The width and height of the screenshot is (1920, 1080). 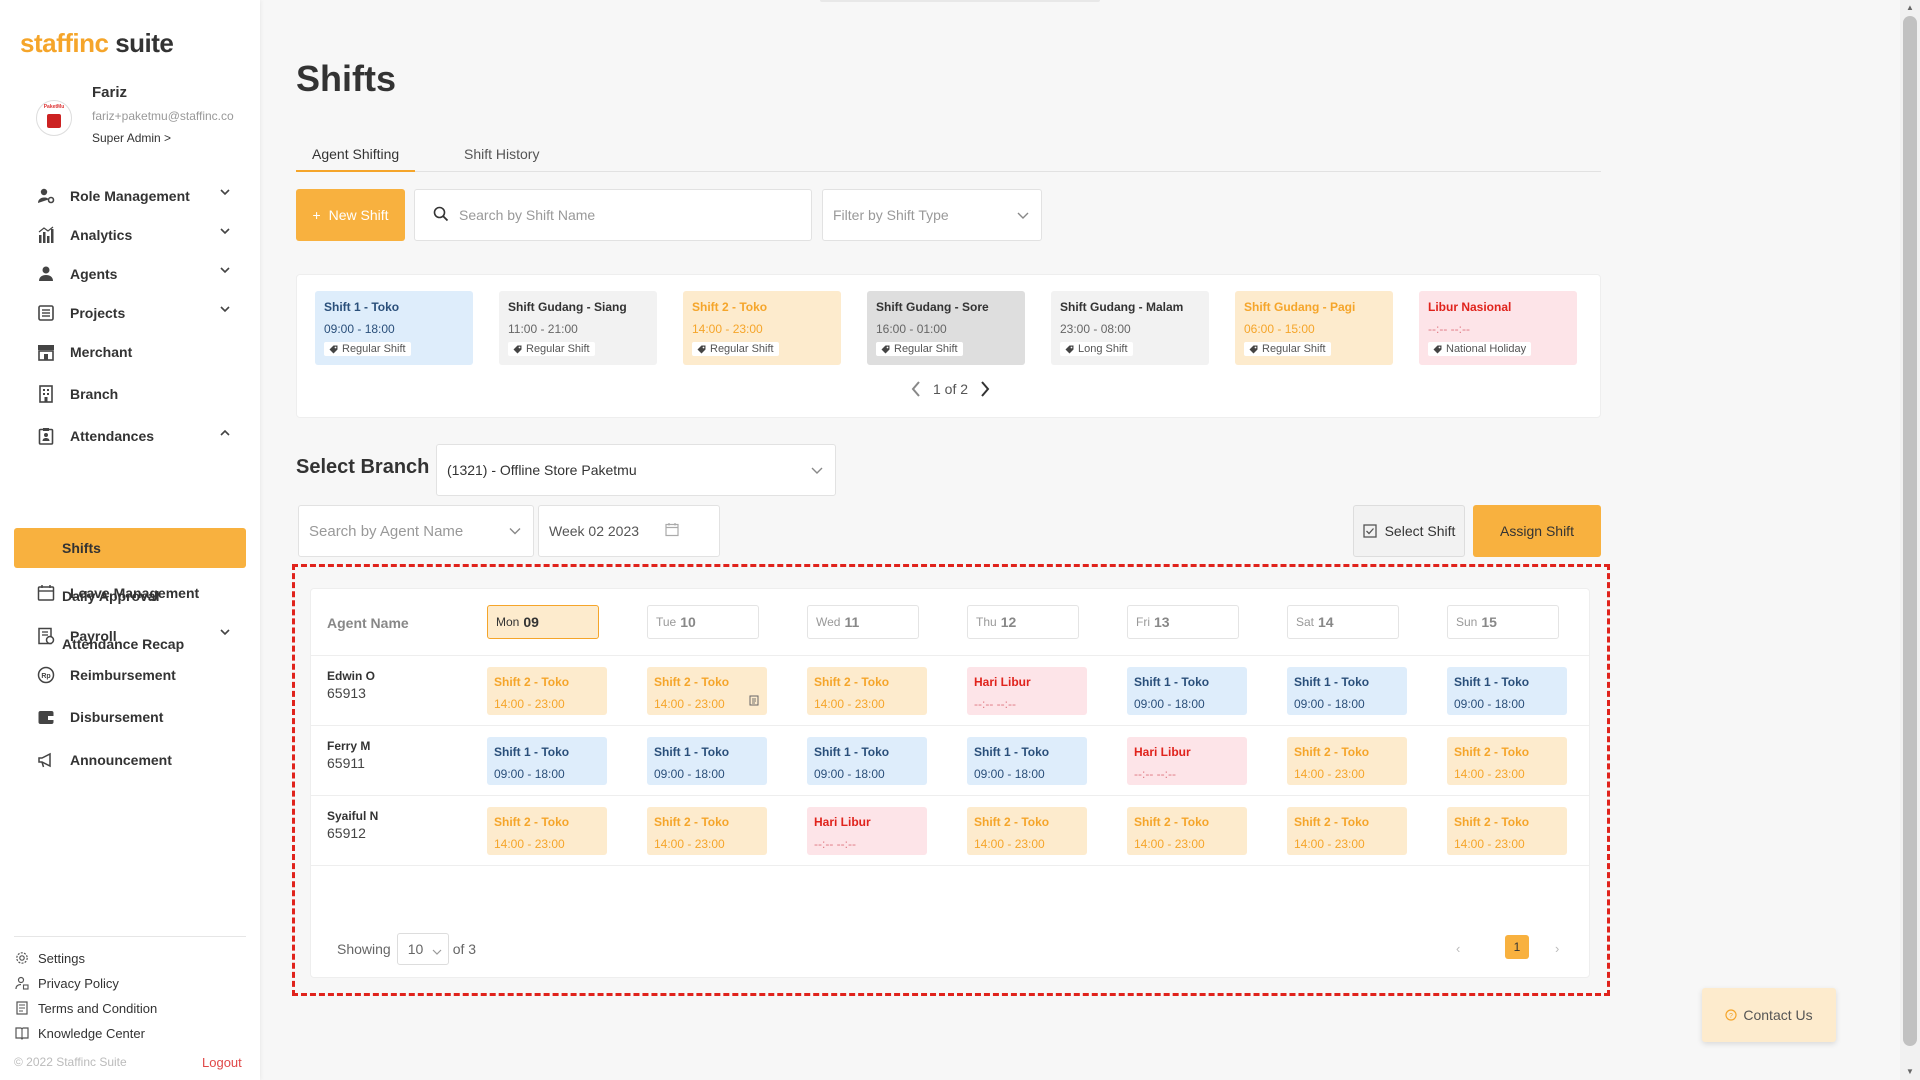 What do you see at coordinates (46, 313) in the screenshot?
I see `projects-icon` at bounding box center [46, 313].